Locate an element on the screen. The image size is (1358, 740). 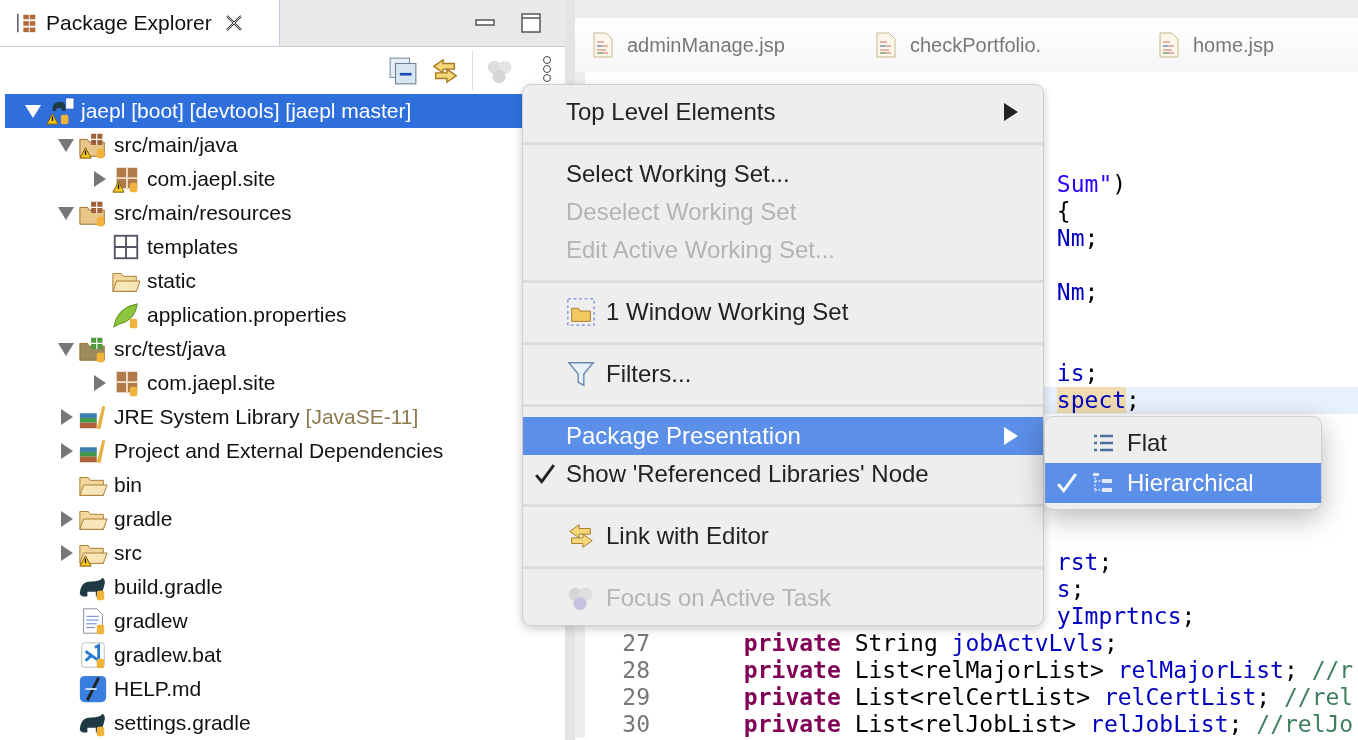
code-token: { is located at coordinates (1063, 211).